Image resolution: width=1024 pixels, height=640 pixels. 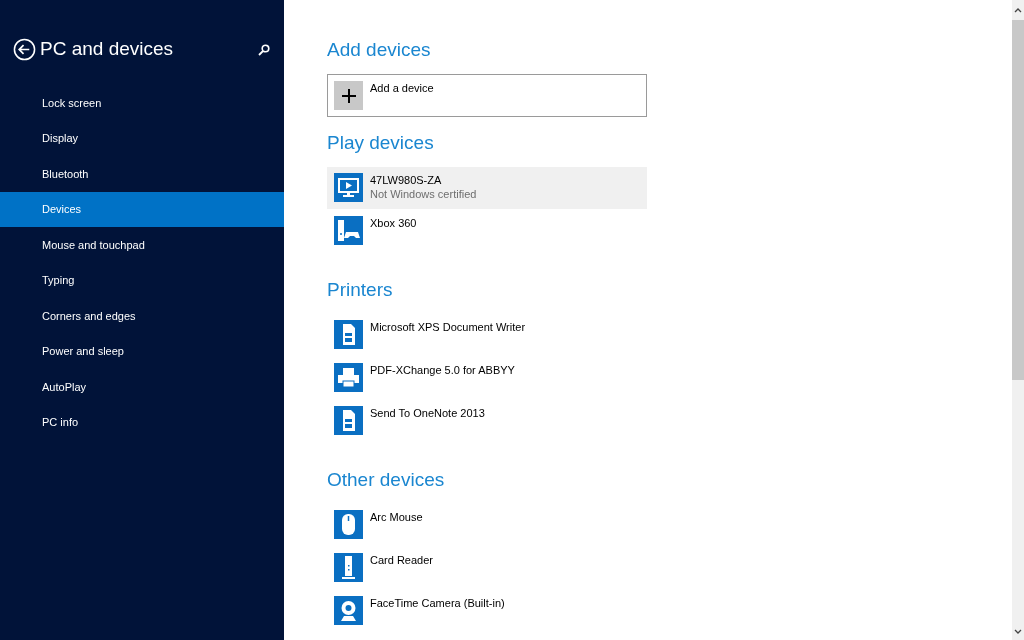 What do you see at coordinates (142, 351) in the screenshot?
I see `sidebar-item: Power and sleep` at bounding box center [142, 351].